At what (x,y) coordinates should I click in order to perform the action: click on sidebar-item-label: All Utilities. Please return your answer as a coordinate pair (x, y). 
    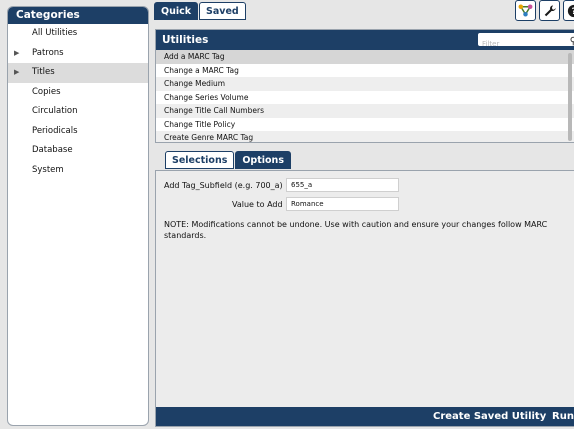
    Looking at the image, I should click on (55, 33).